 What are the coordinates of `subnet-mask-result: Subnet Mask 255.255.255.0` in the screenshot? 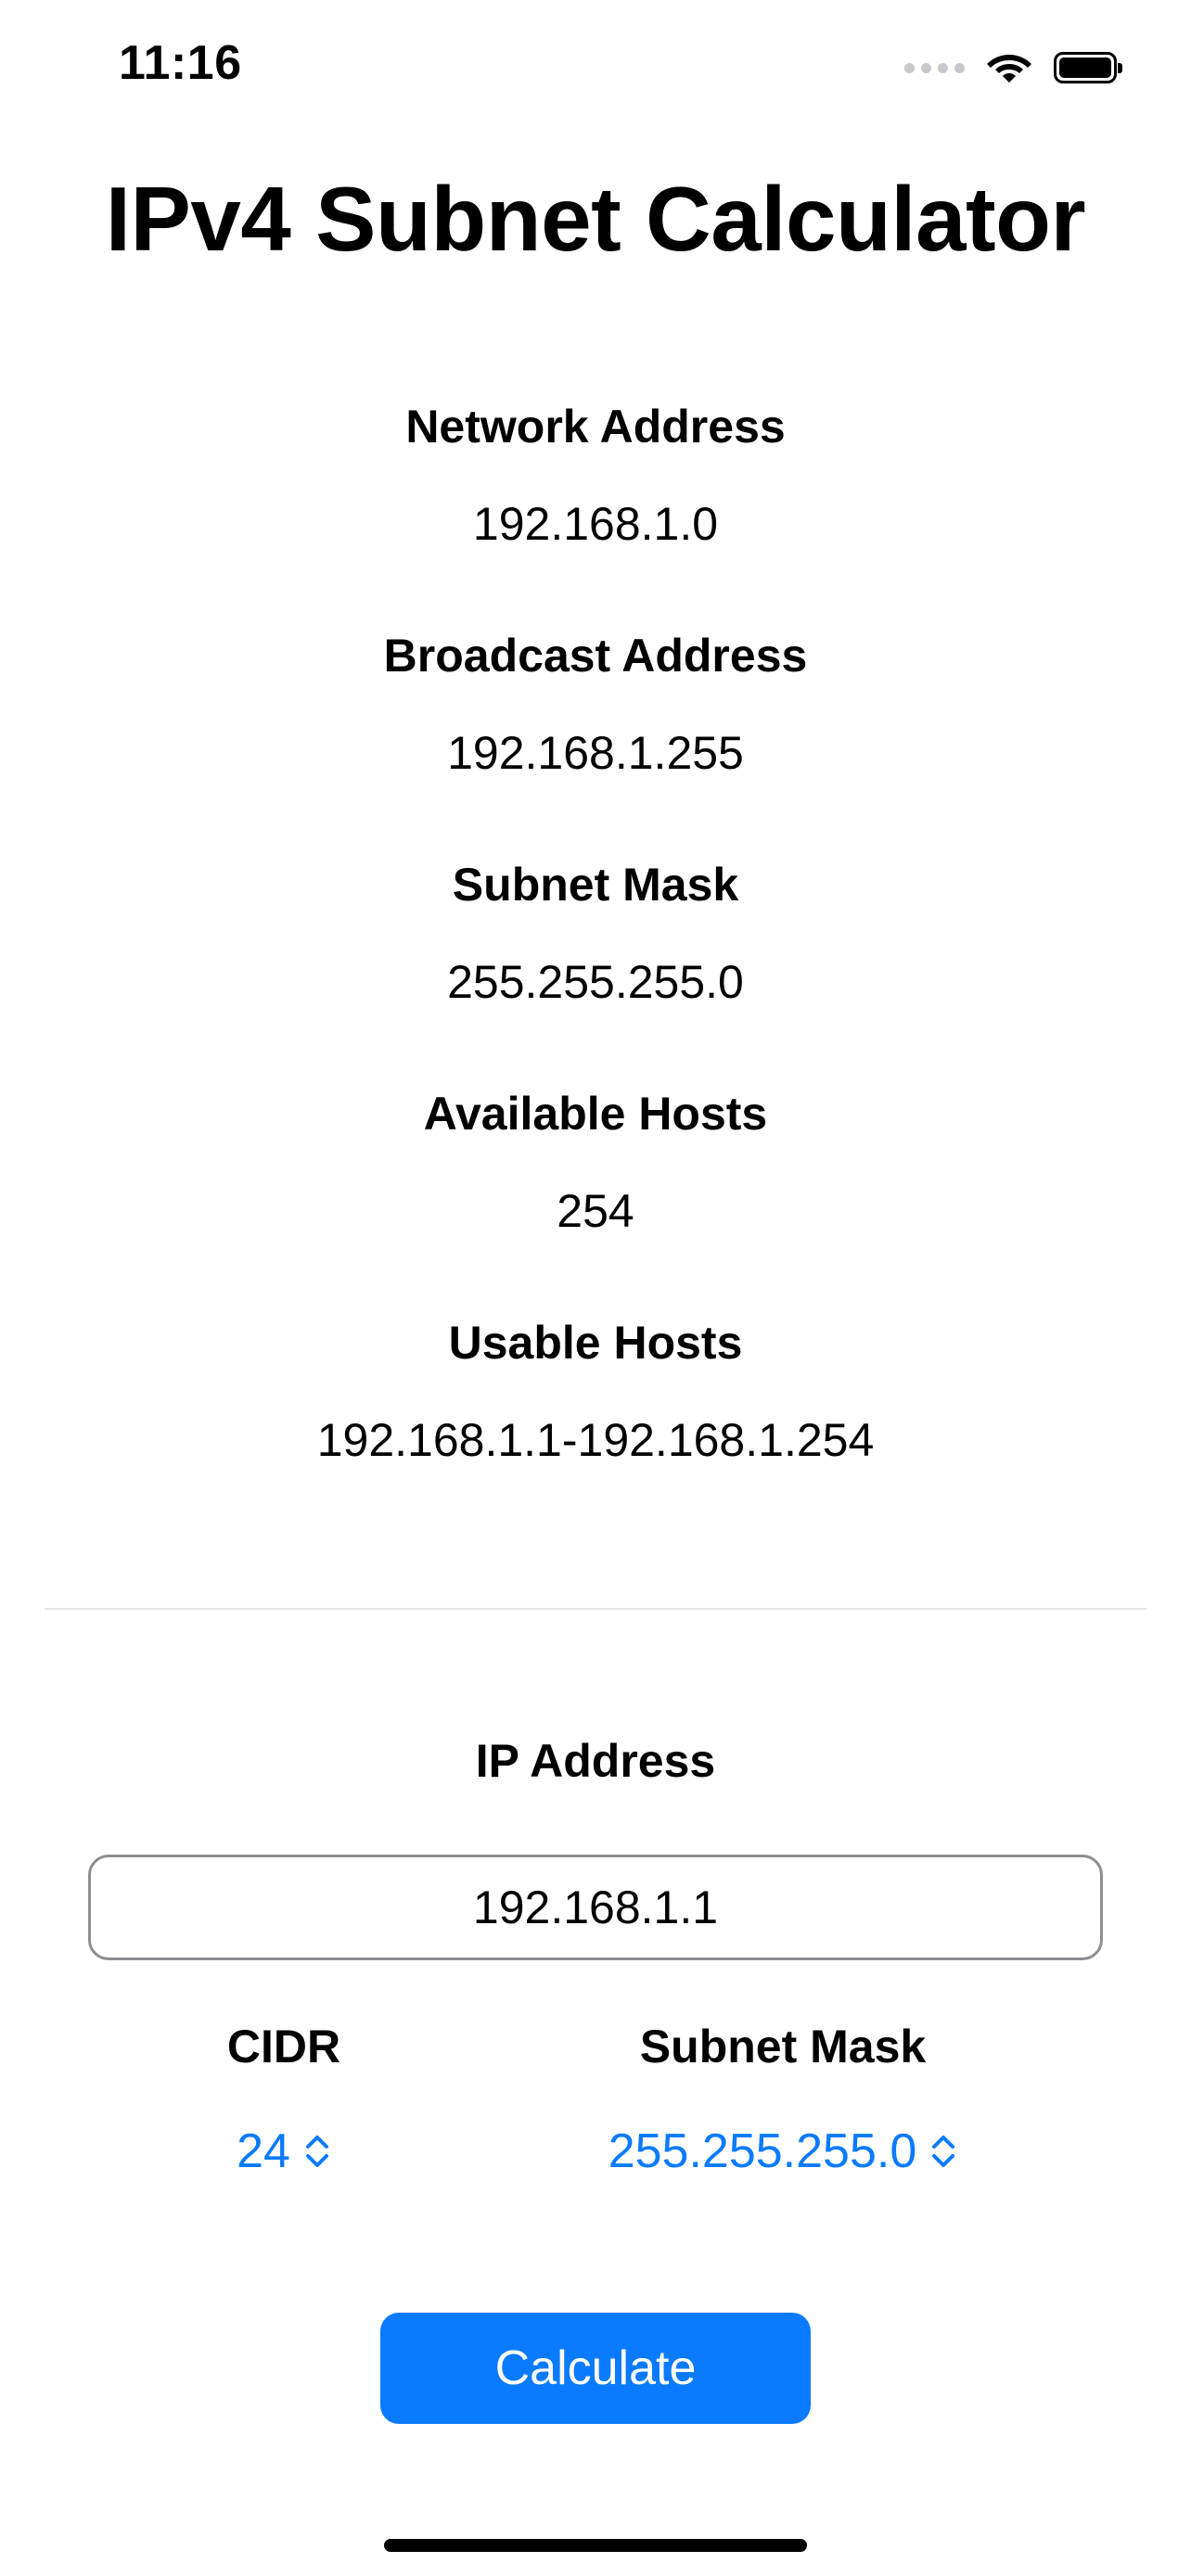 It's located at (595, 963).